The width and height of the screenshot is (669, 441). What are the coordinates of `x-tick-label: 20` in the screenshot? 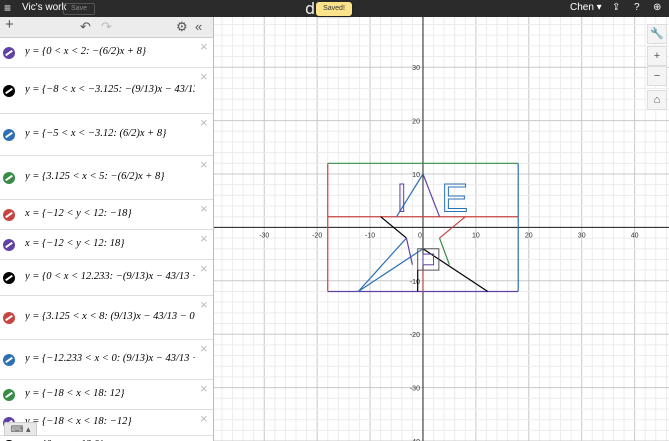 It's located at (529, 235).